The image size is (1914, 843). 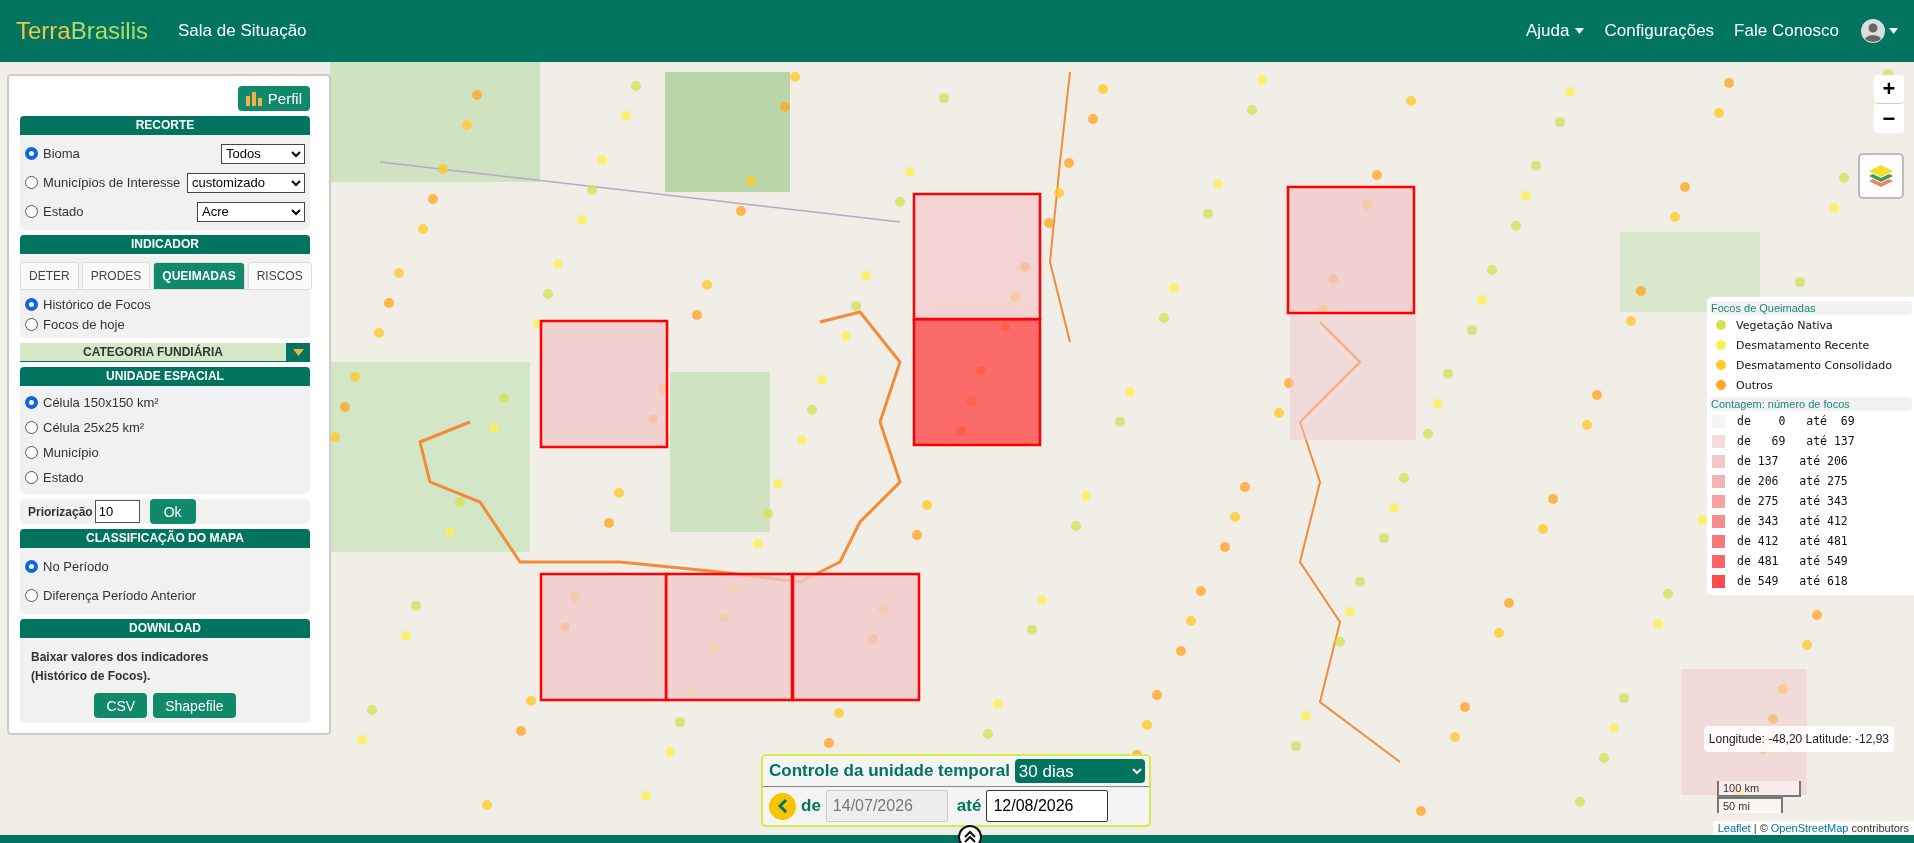 What do you see at coordinates (1798, 739) in the screenshot?
I see `coordinates-readout: Longitude: -48,20 Latitude: -12,93` at bounding box center [1798, 739].